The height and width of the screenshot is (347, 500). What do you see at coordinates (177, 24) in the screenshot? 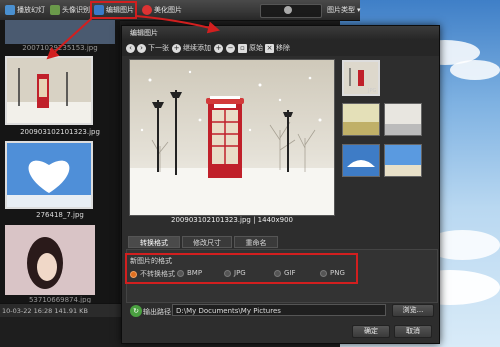
I see `arrow-to-dialog` at bounding box center [177, 24].